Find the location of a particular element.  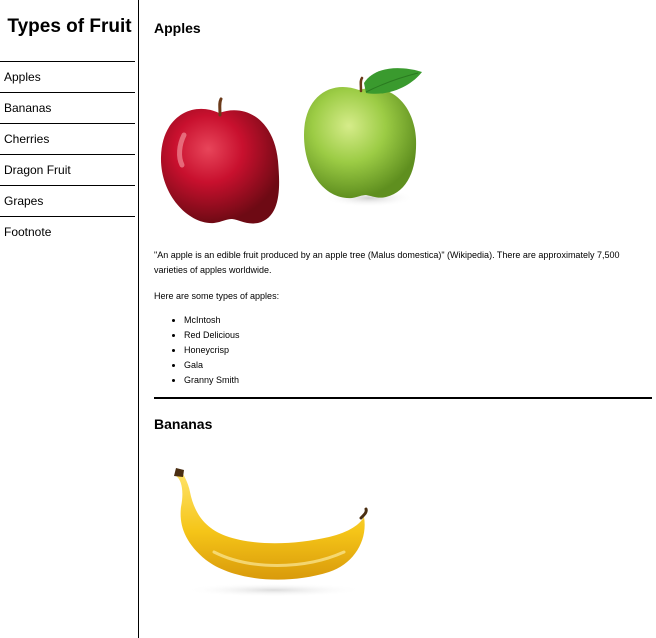

bananas-heading: Bananas is located at coordinates (183, 424).